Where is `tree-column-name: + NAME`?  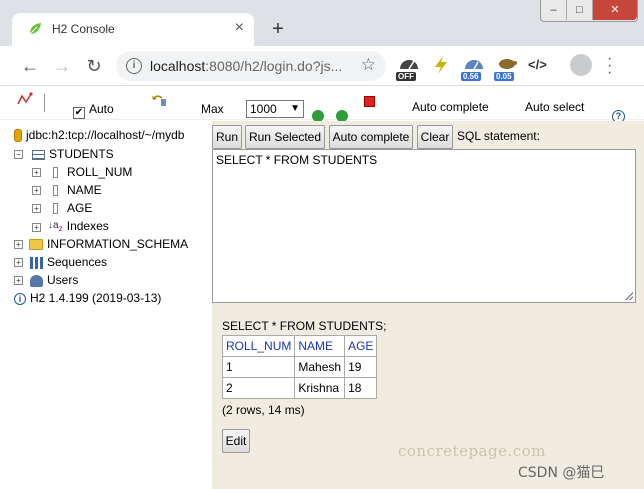
tree-column-name: + NAME is located at coordinates (67, 190).